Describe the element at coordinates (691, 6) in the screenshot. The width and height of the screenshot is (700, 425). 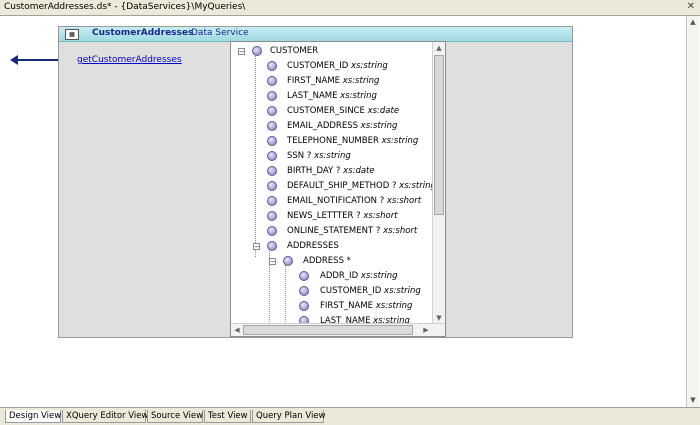
I see `close-icon: ✕` at that location.